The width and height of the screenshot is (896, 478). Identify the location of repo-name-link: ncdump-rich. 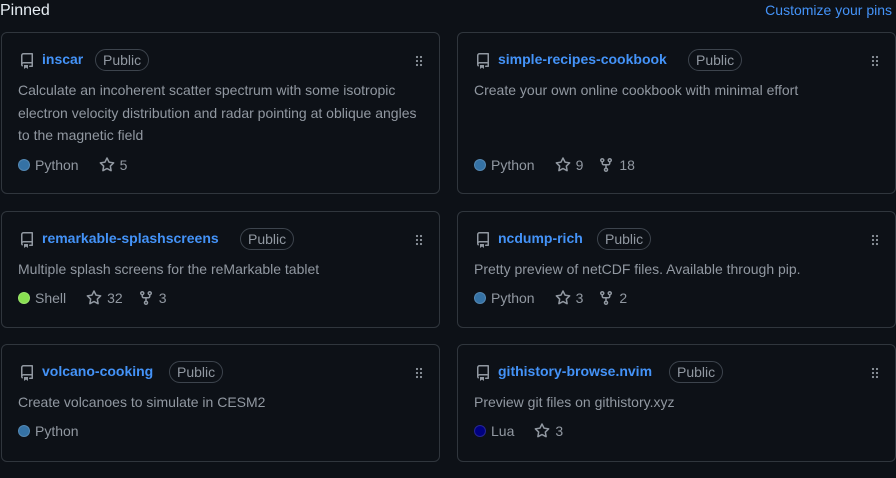
(540, 238).